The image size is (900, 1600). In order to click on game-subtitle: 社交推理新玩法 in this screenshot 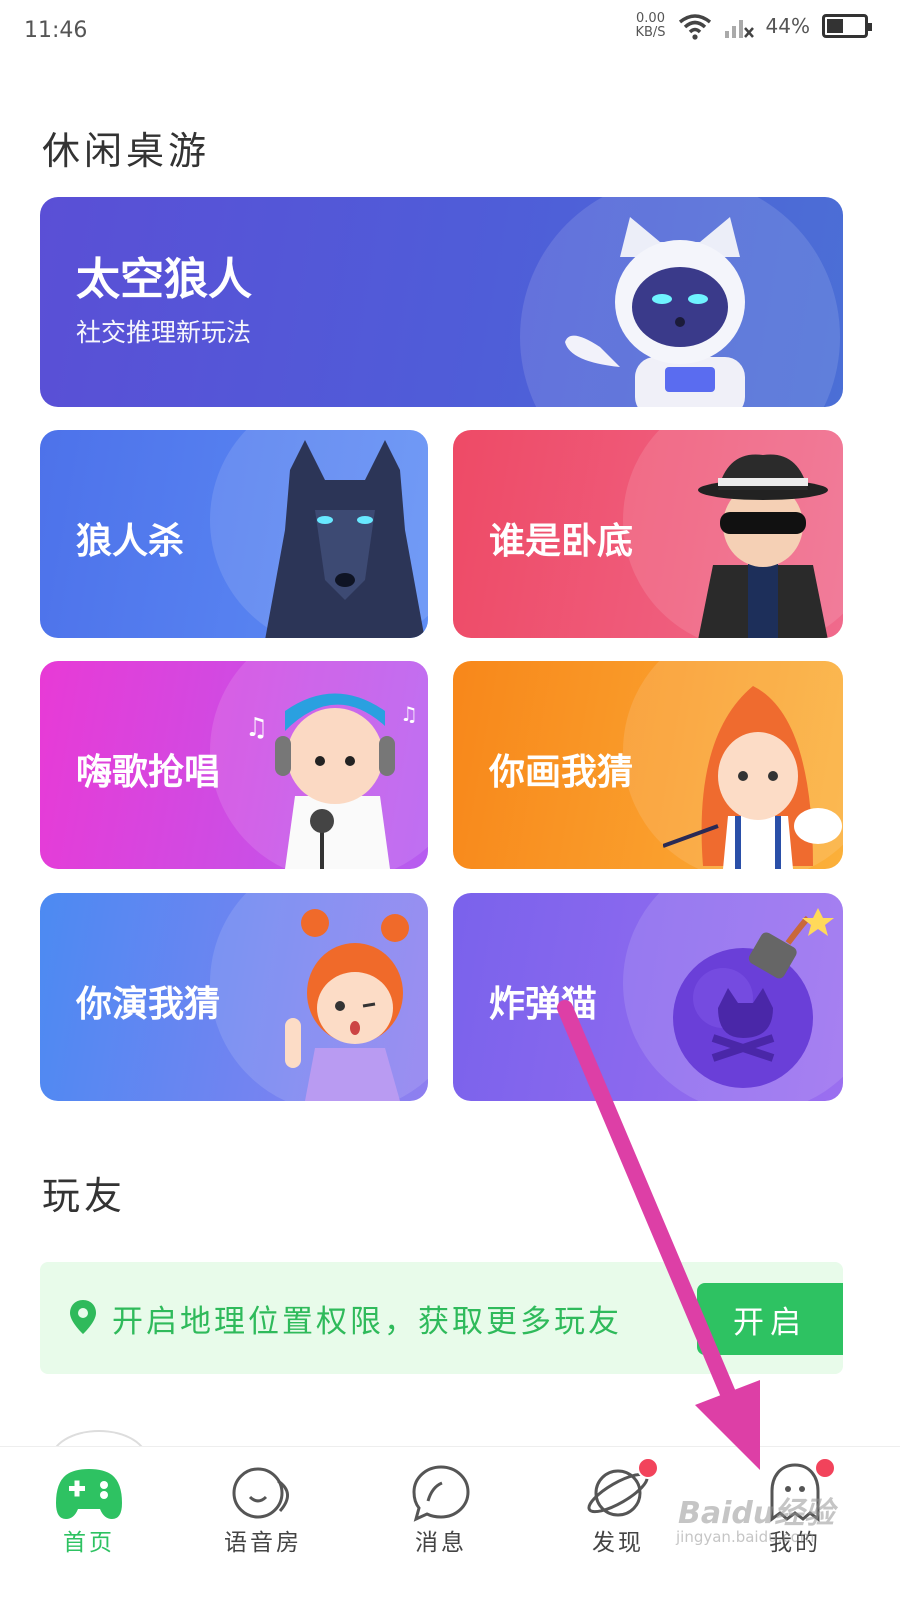, I will do `click(164, 332)`.